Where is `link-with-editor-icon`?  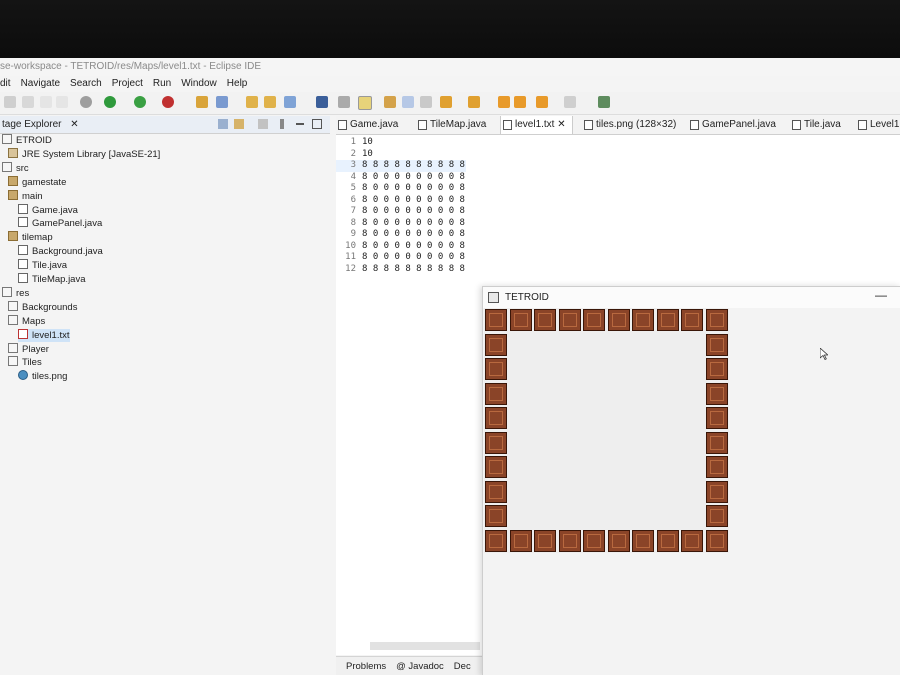
link-with-editor-icon is located at coordinates (239, 124).